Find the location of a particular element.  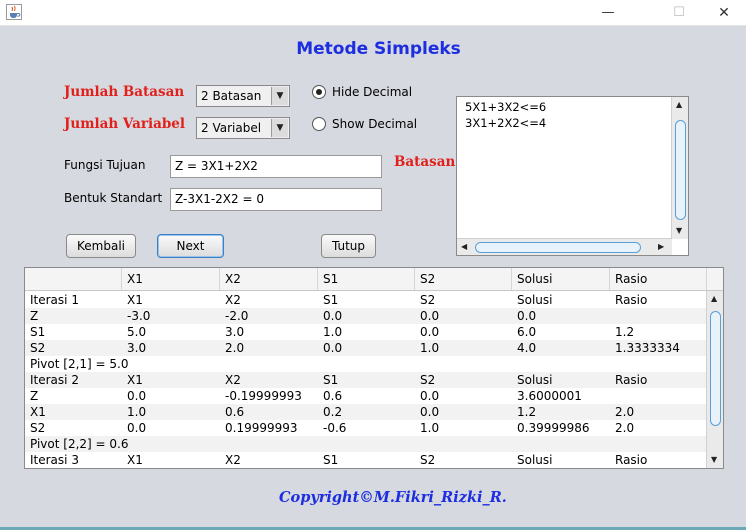

table-vertical-scrollbar: ▲ ▼ is located at coordinates (714, 379).